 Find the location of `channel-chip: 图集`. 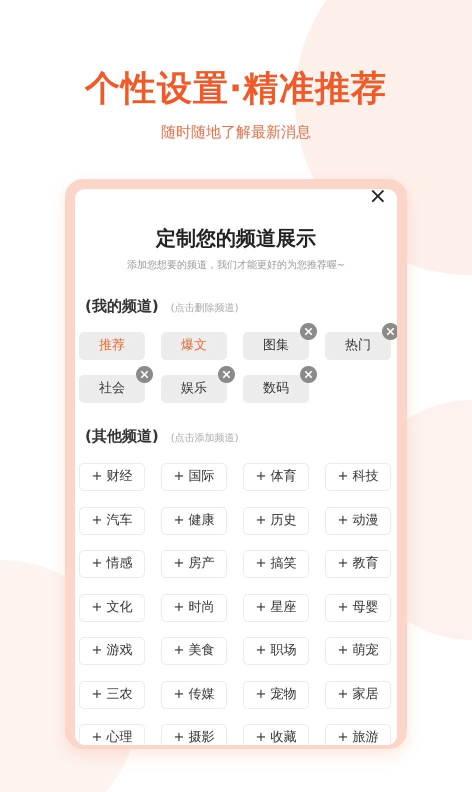

channel-chip: 图集 is located at coordinates (276, 346).